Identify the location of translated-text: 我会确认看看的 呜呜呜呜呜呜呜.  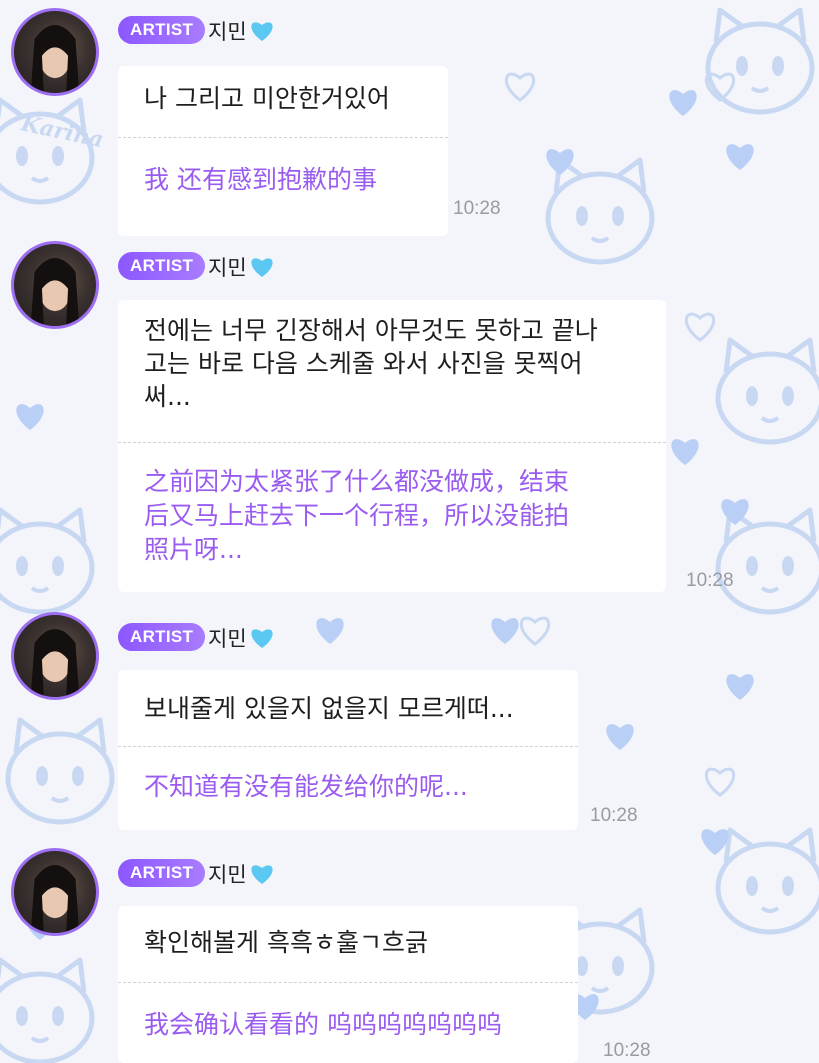
(323, 1024).